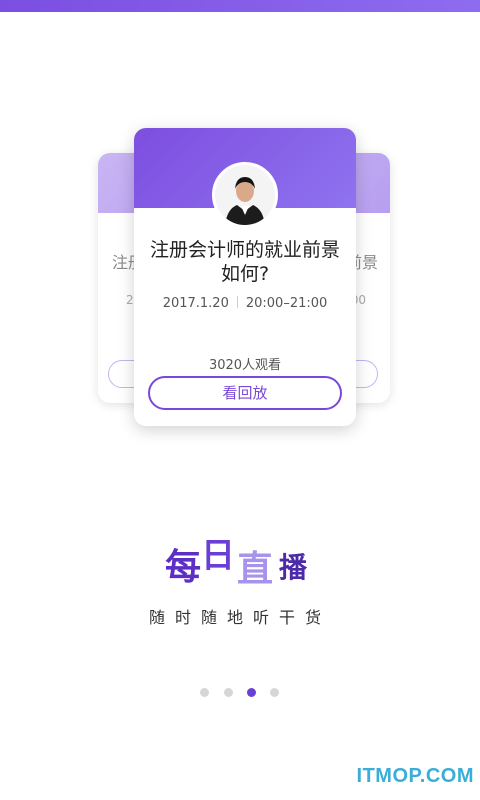  I want to click on logo-char: 每, so click(183, 567).